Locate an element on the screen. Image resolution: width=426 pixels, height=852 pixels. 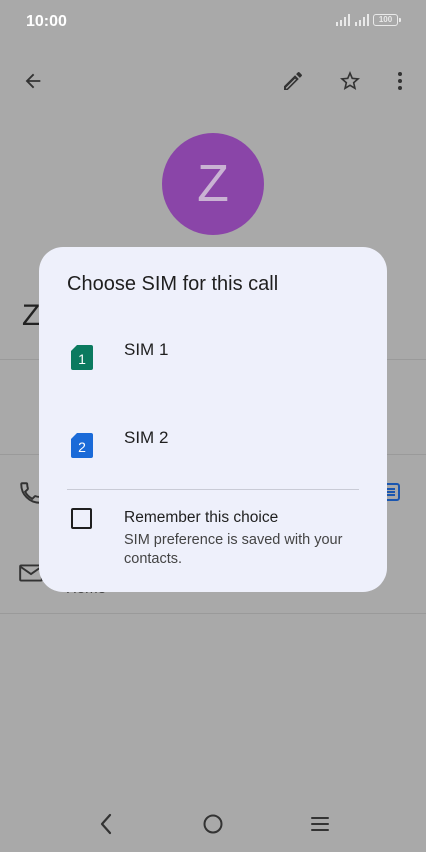
sim-1-option: 1 SIM 1 is located at coordinates (213, 357).